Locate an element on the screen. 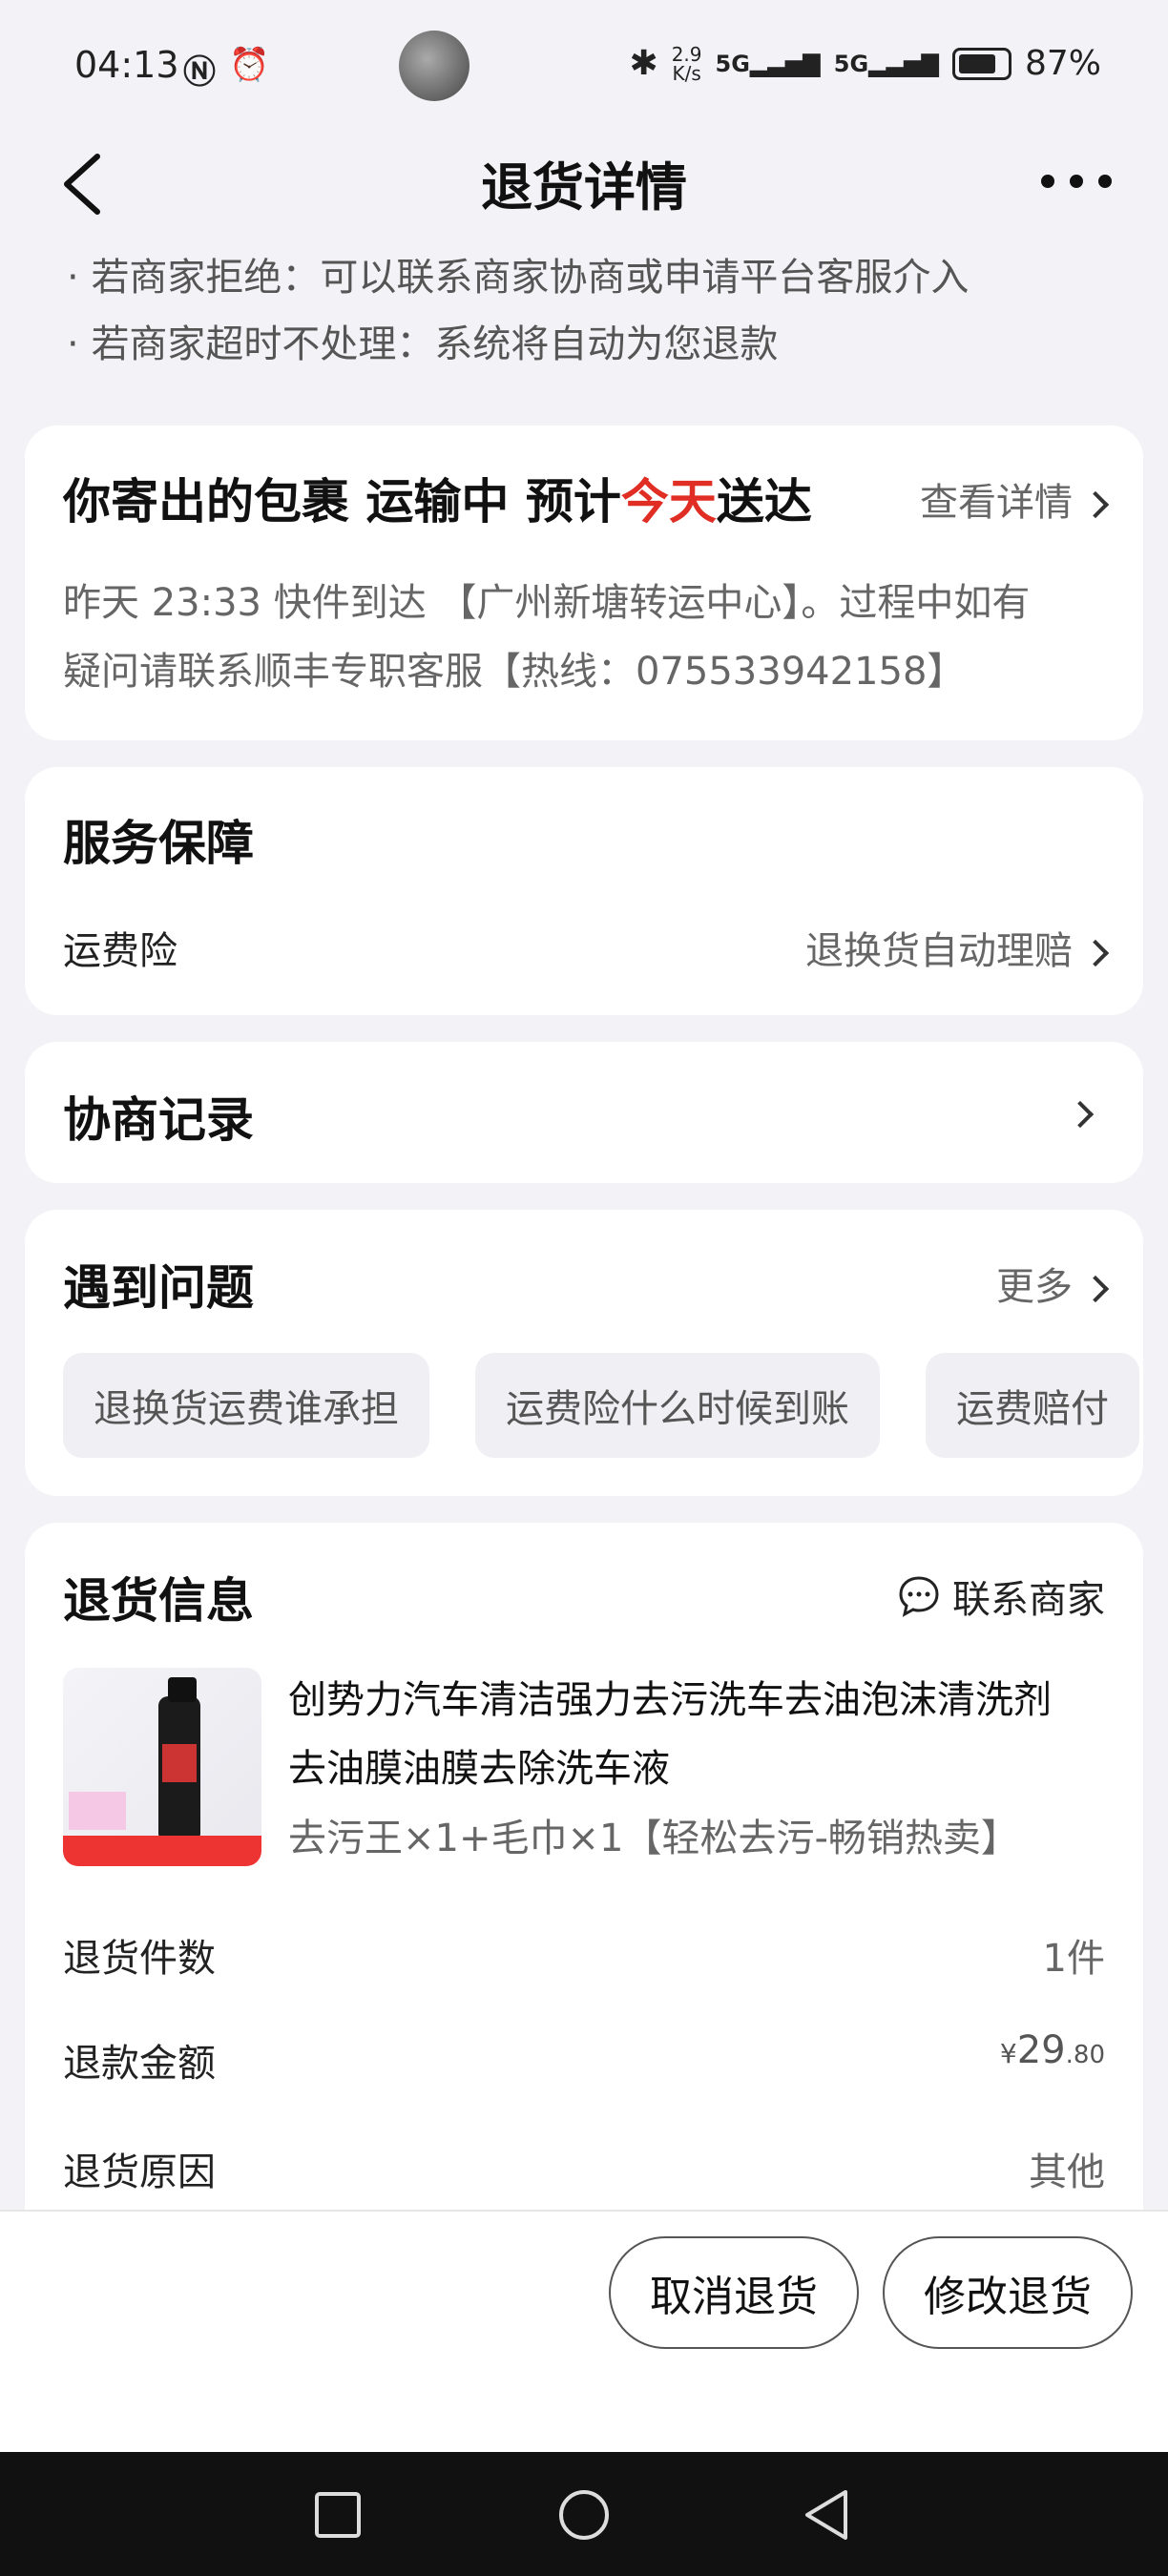  avatar is located at coordinates (434, 66).